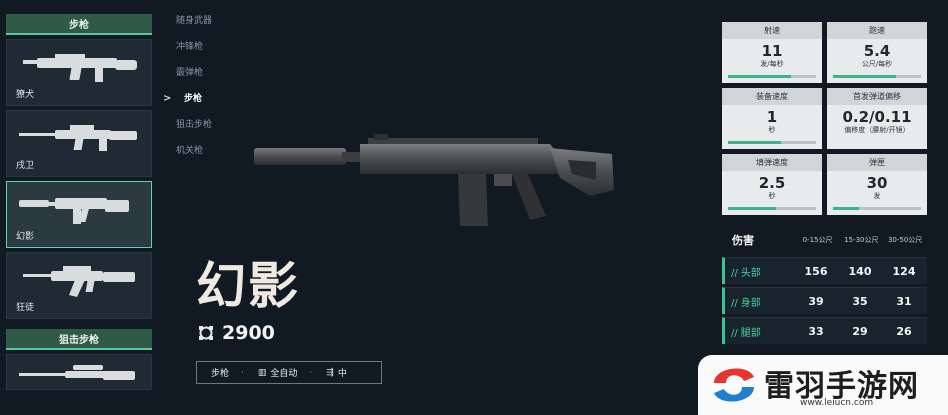 This screenshot has width=948, height=415. Describe the element at coordinates (80, 68) in the screenshot. I see `bulldog-icon` at that location.